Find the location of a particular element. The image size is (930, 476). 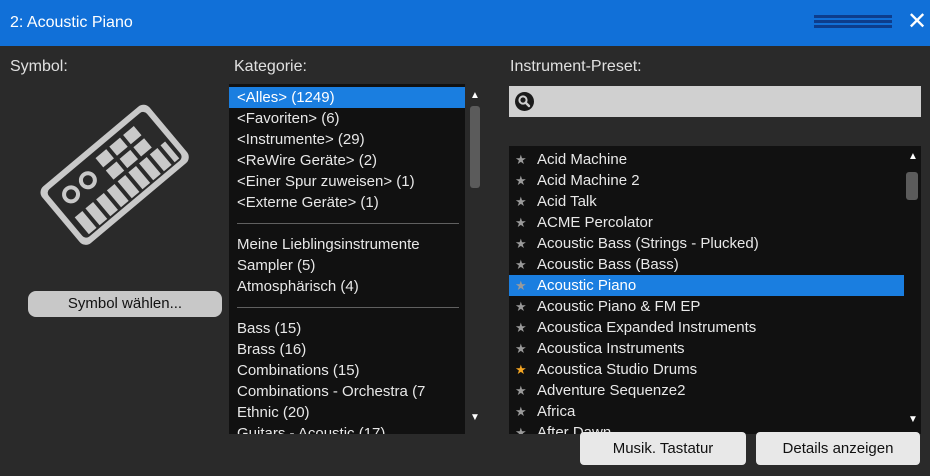

category-item: <Favoriten> (6) is located at coordinates (347, 118).